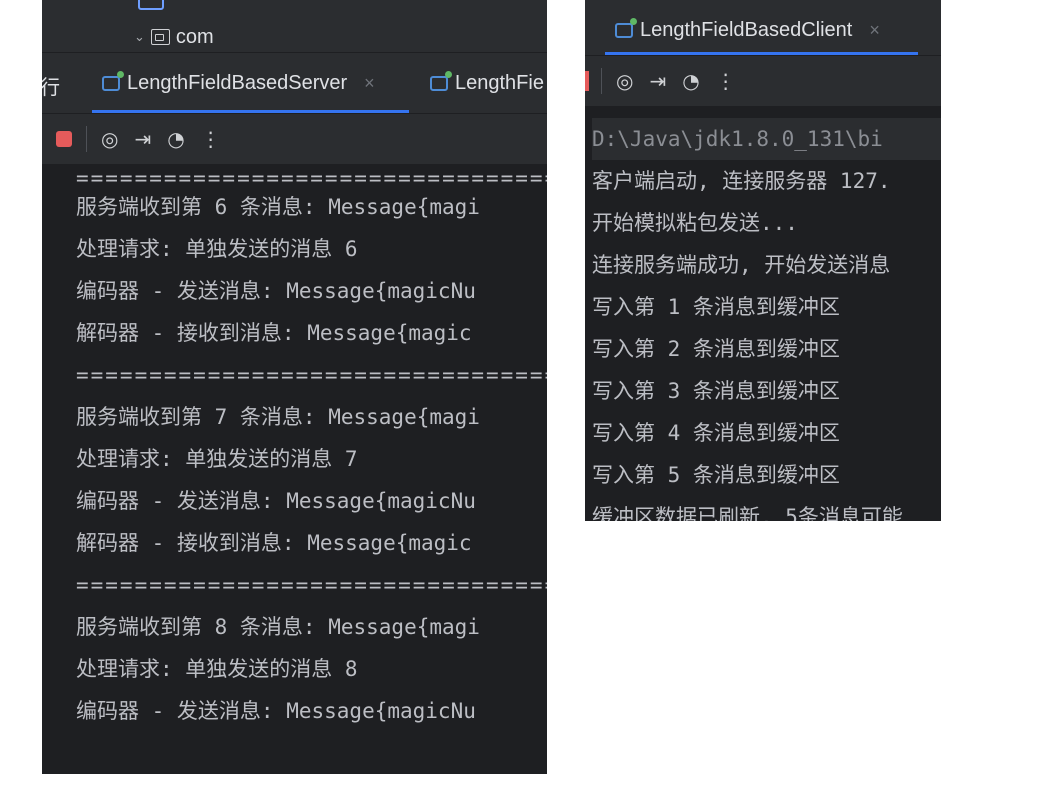 The width and height of the screenshot is (1046, 796). What do you see at coordinates (217, 459) in the screenshot?
I see `console-line: 处理请求: 单独发送的消息 7` at bounding box center [217, 459].